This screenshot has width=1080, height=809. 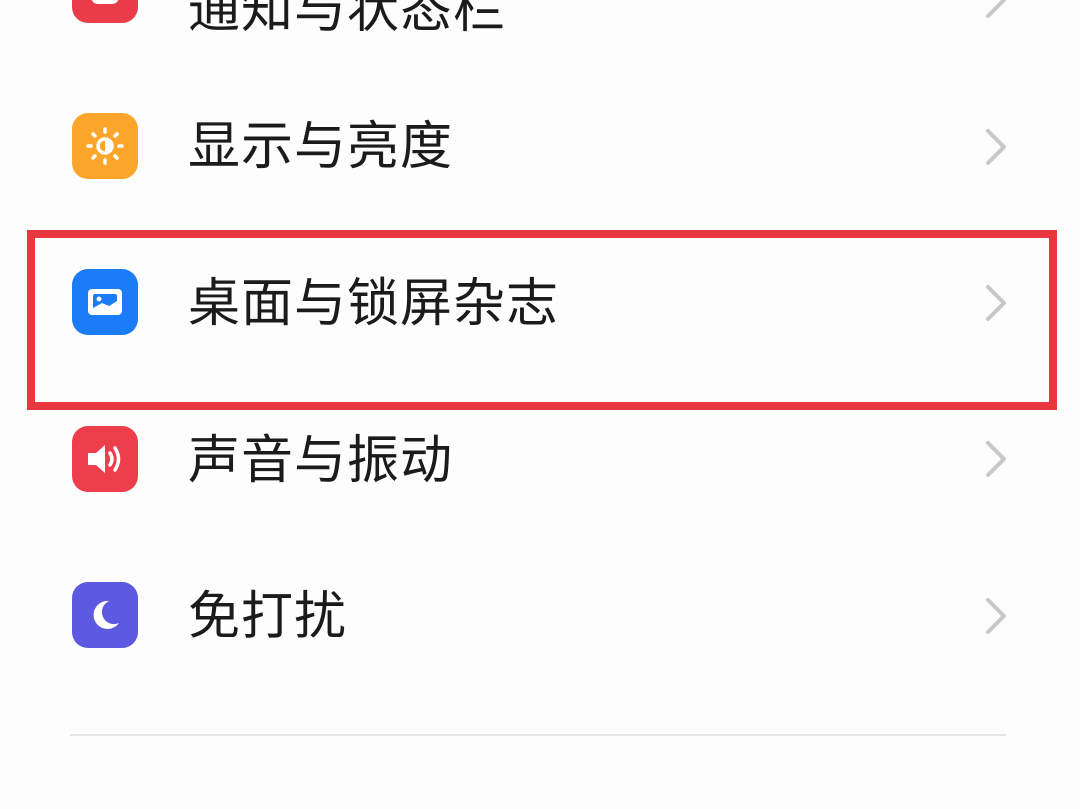 What do you see at coordinates (540, 38) in the screenshot?
I see `settings-item-notifications: 通知与状态栏` at bounding box center [540, 38].